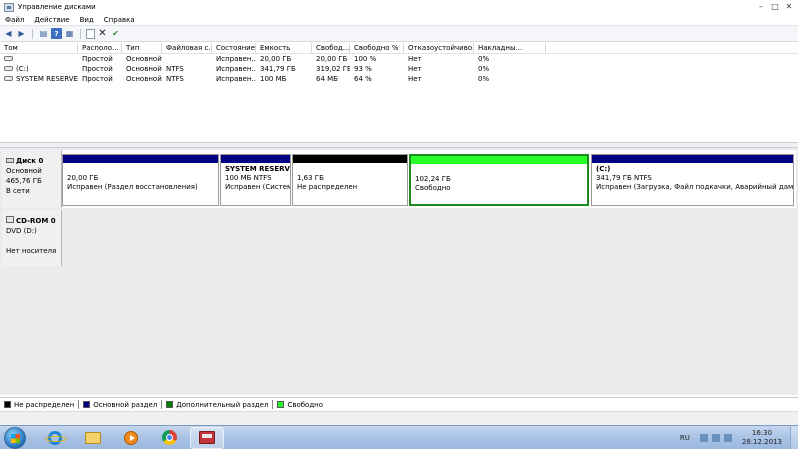  Describe the element at coordinates (794, 437) in the screenshot. I see `show-desktop-button` at that location.